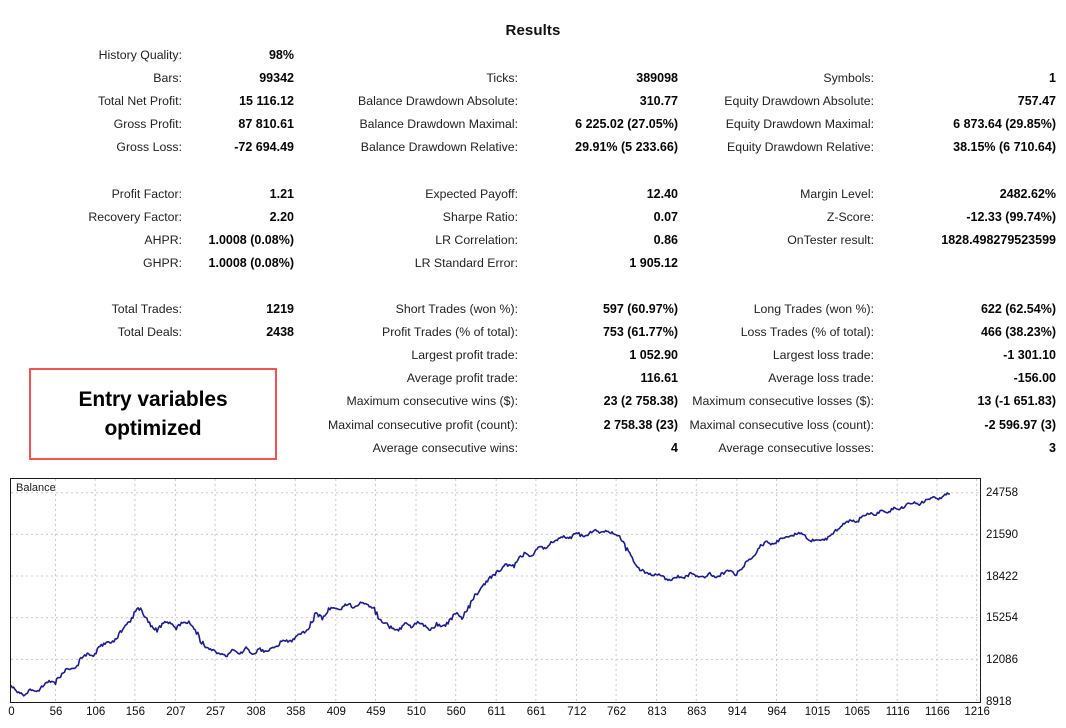  I want to click on x-tick-label: 207, so click(176, 712).